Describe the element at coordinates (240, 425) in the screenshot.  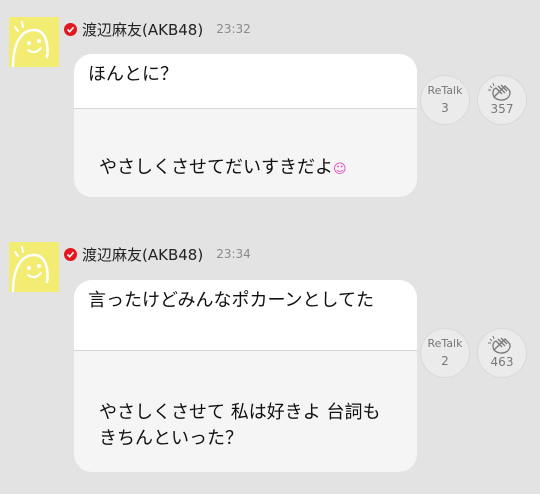
I see `reply-text: やさしくさせて 私は好きよ 台詞もきちんといった？` at that location.